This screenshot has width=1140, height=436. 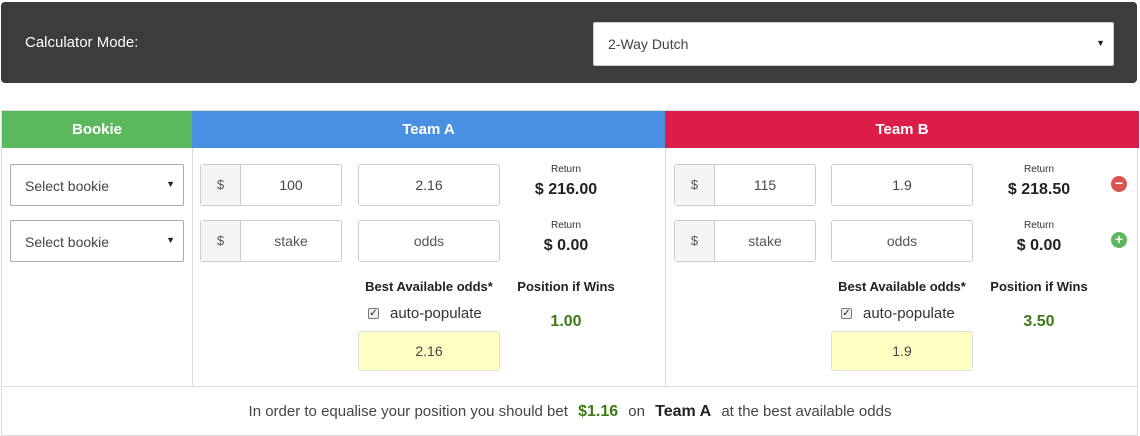 I want to click on add-row-icon: +, so click(x=1119, y=240).